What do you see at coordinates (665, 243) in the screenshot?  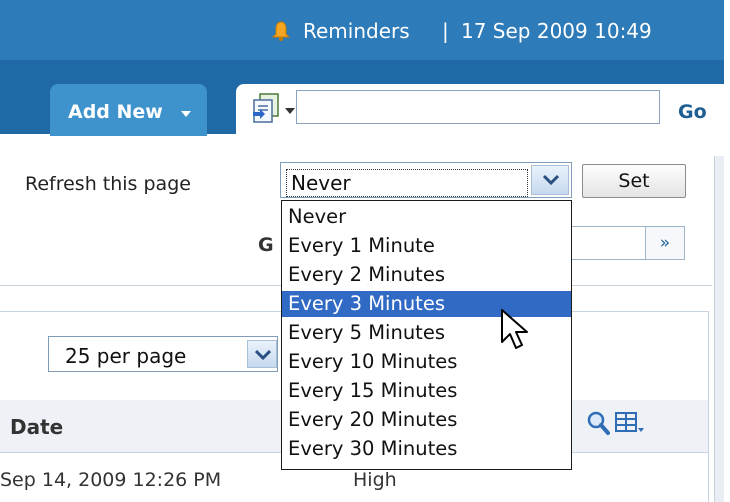 I see `goto-next-button: »` at bounding box center [665, 243].